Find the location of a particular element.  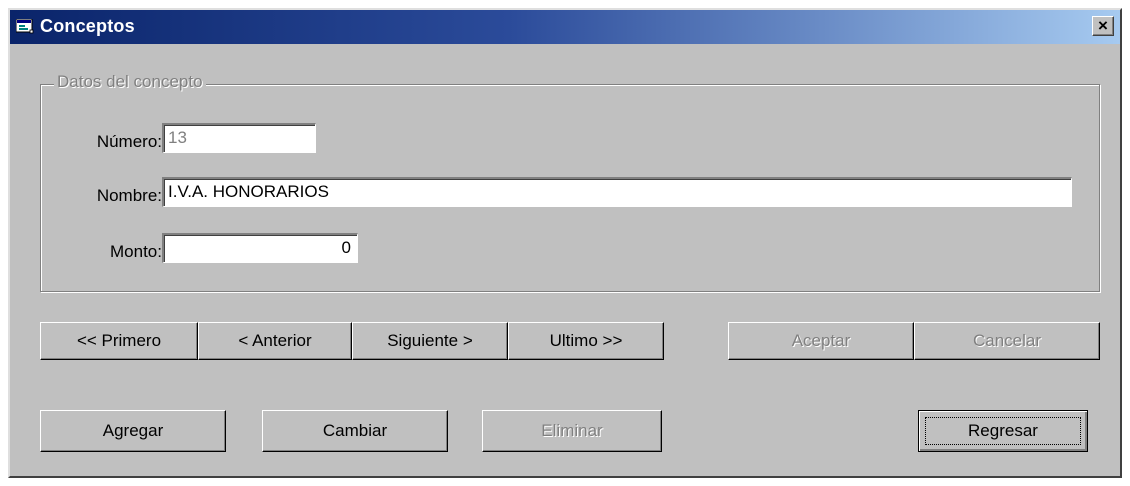

cancel-button: Cancelar is located at coordinates (1007, 341).